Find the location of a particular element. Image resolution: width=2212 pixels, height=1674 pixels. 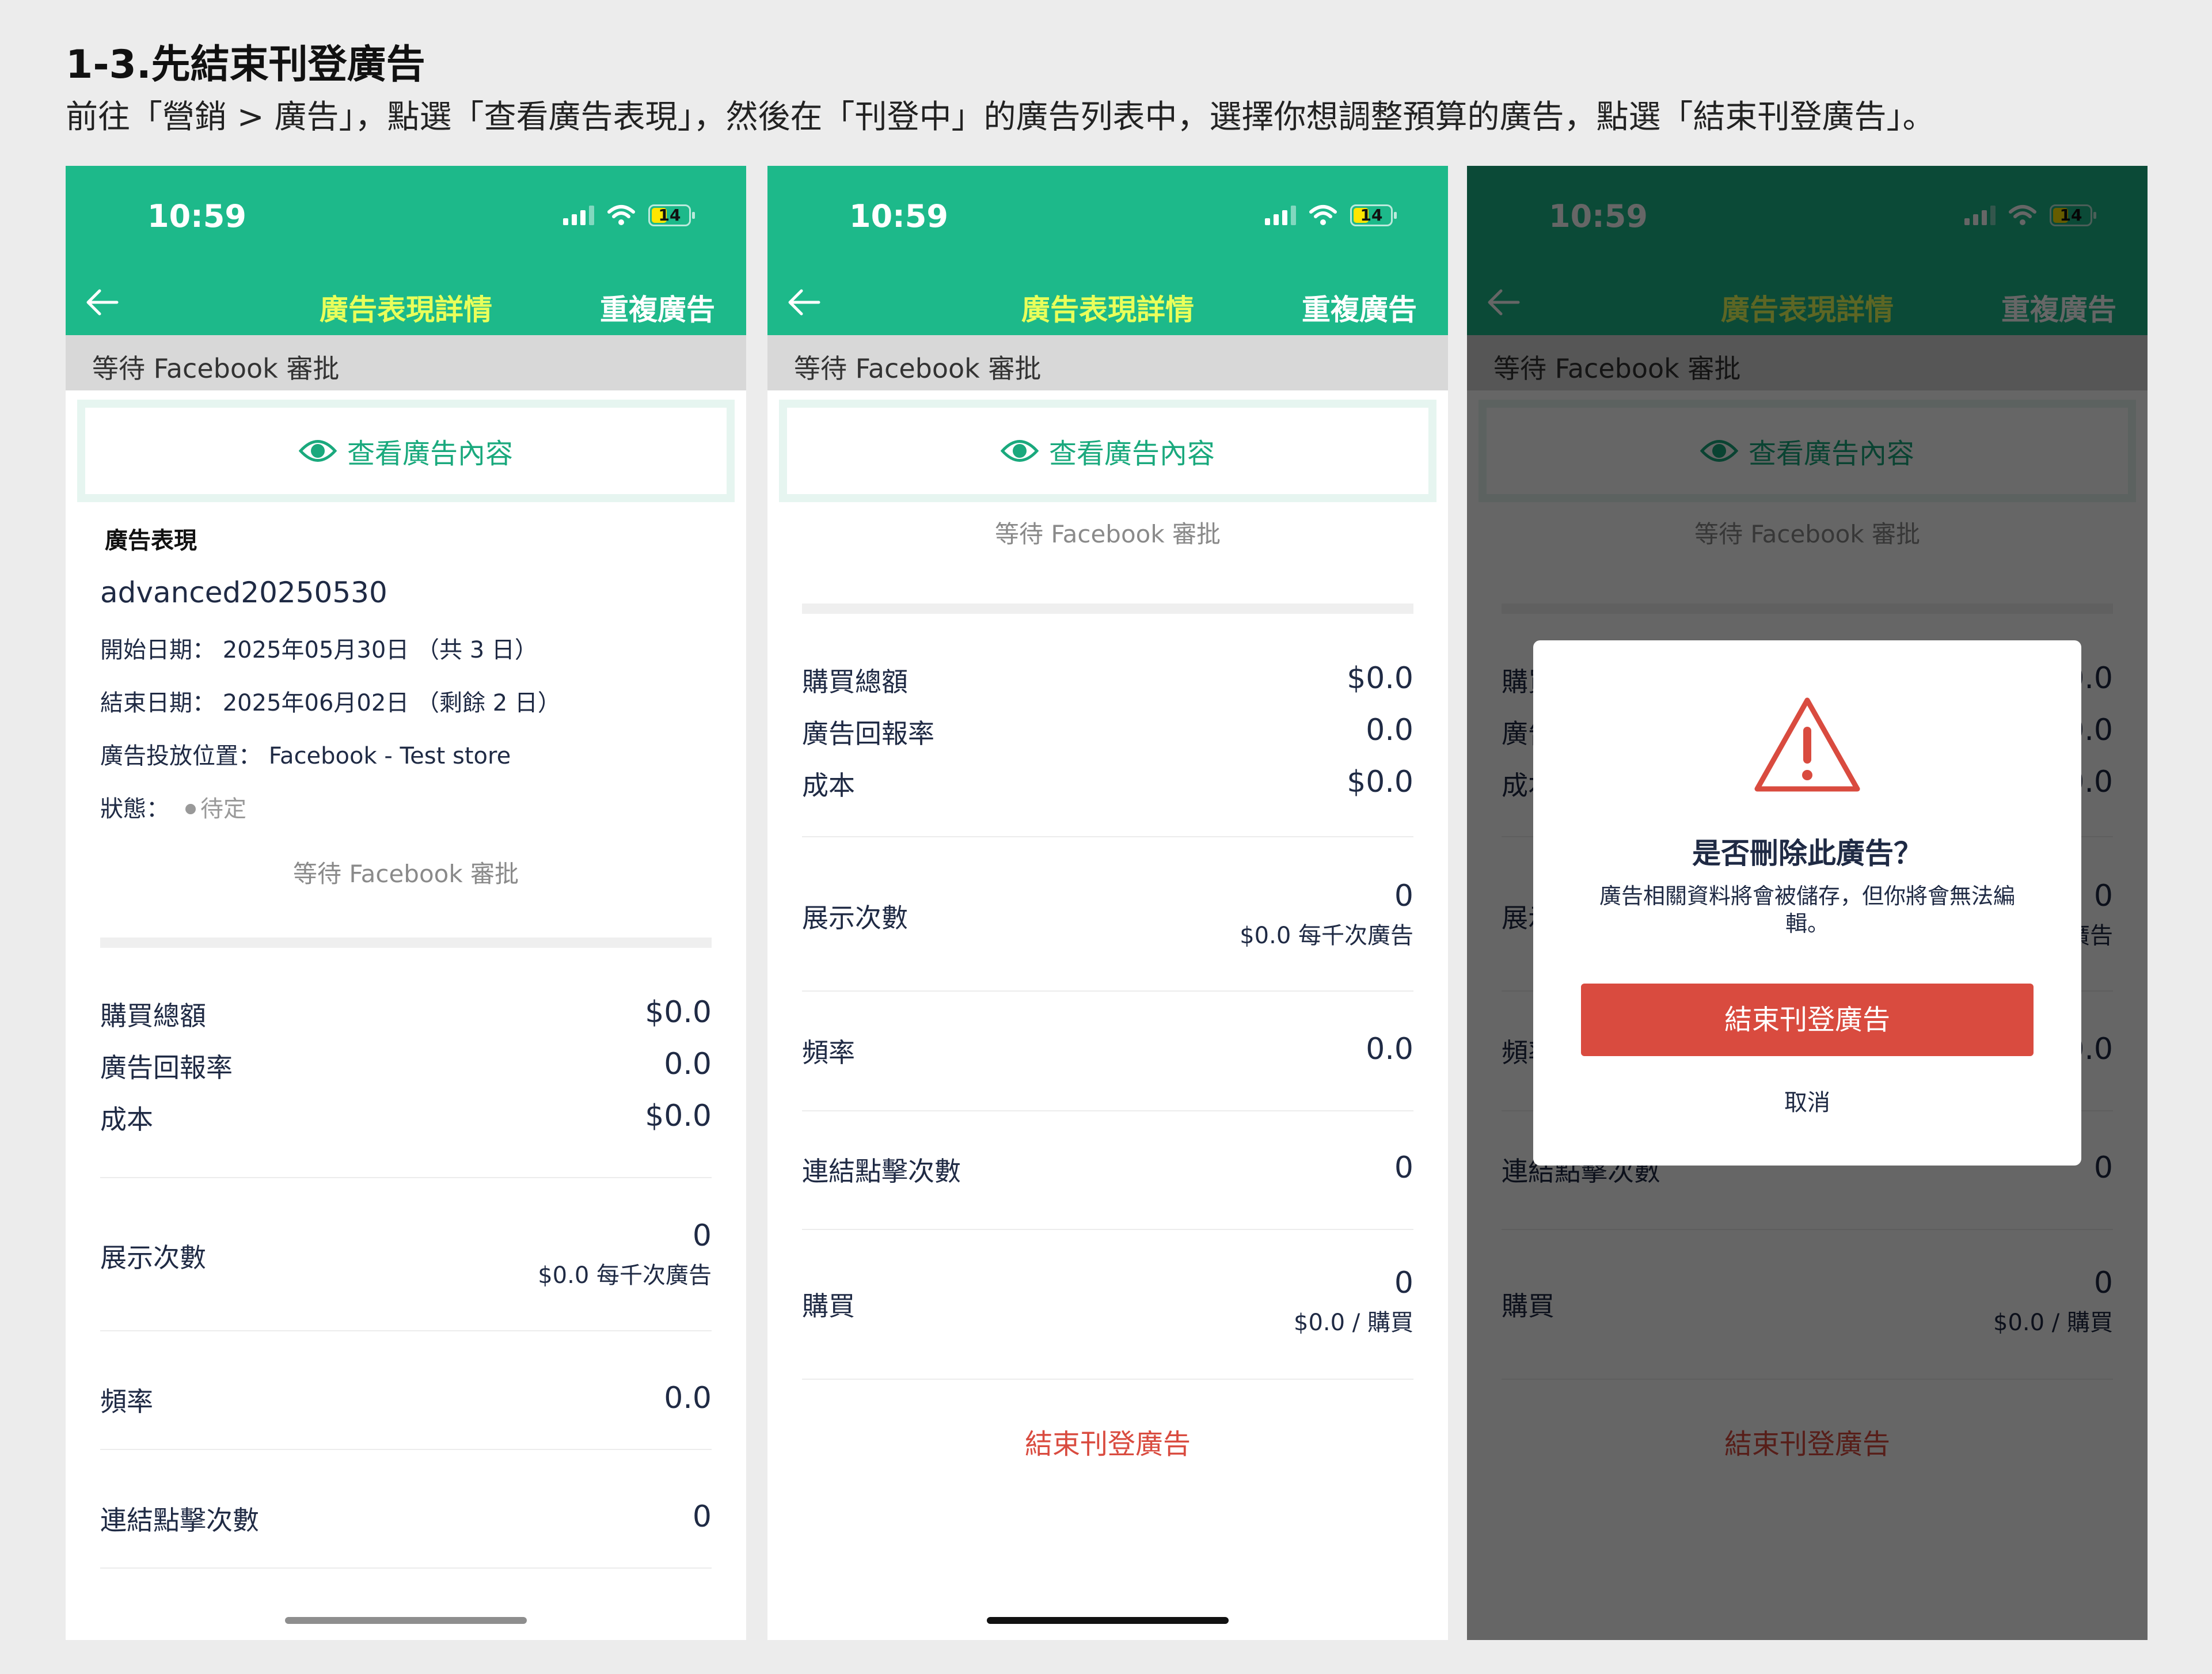

confirm-dialog: 是否刪除此廣告？ 廣告相關資料將會被儲存，但你將會無法編輯。 結束刊登廣告 取消 is located at coordinates (1807, 903).